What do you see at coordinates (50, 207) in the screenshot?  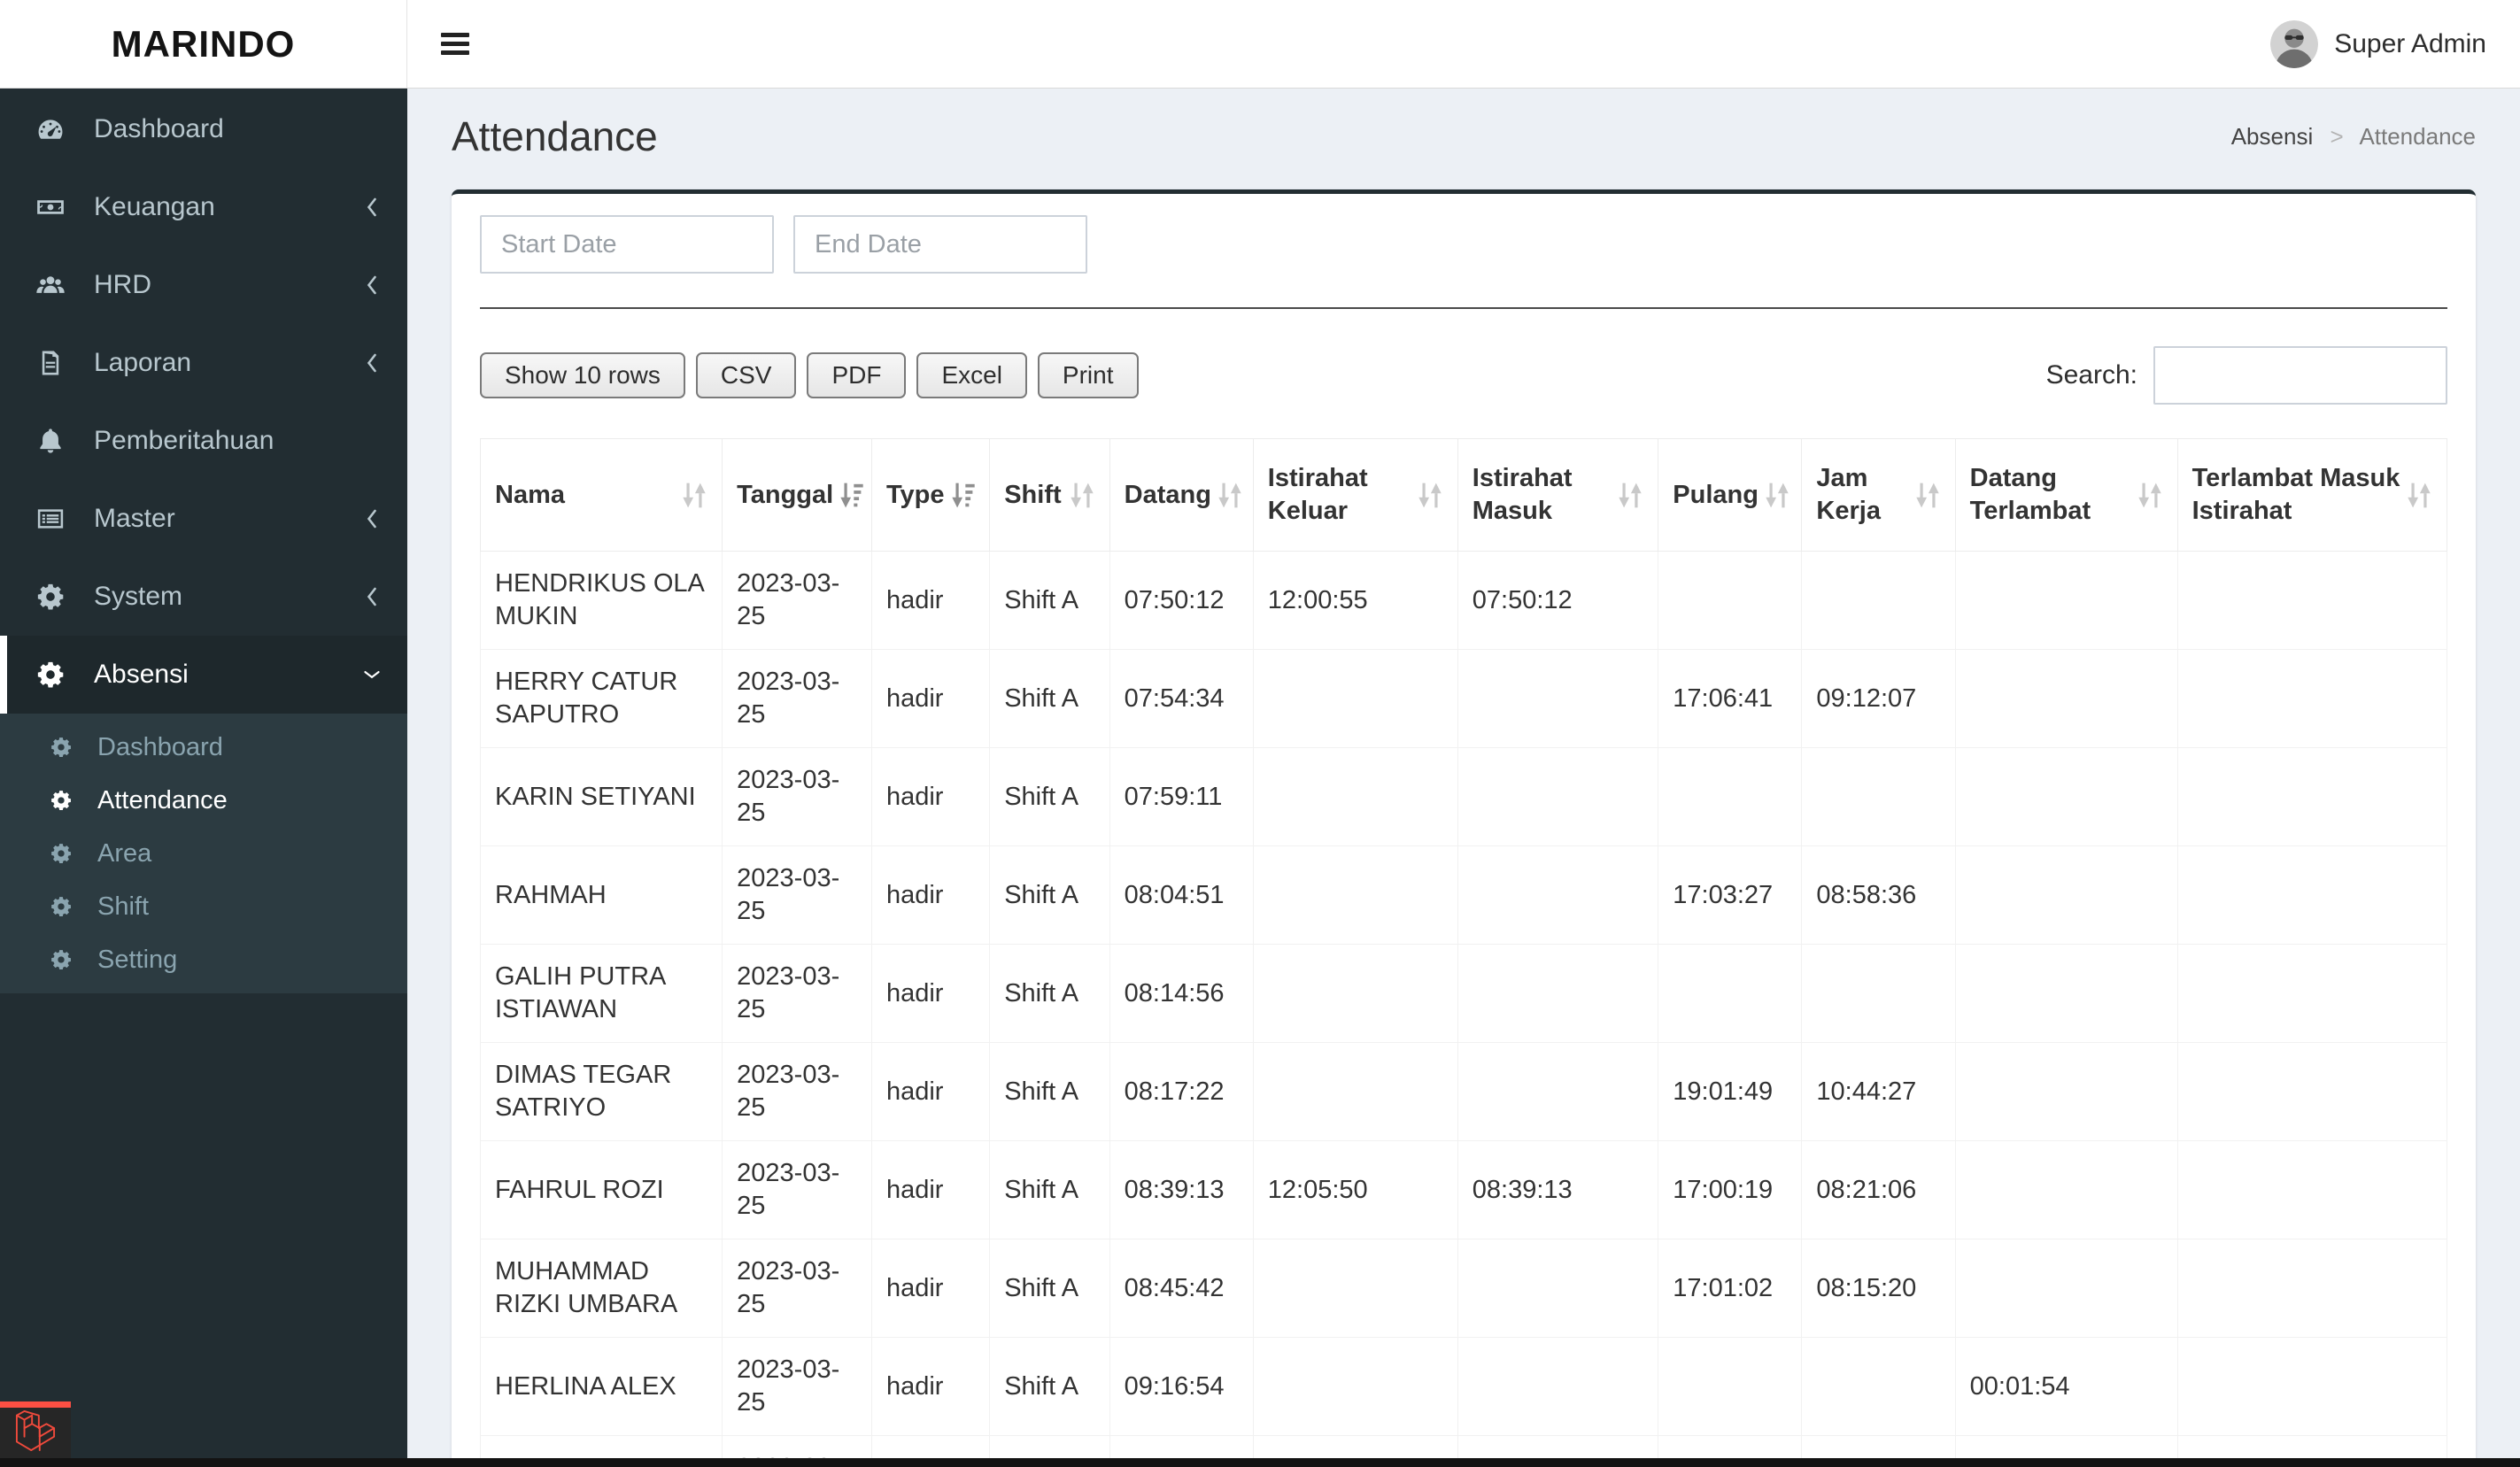 I see `money-icon` at bounding box center [50, 207].